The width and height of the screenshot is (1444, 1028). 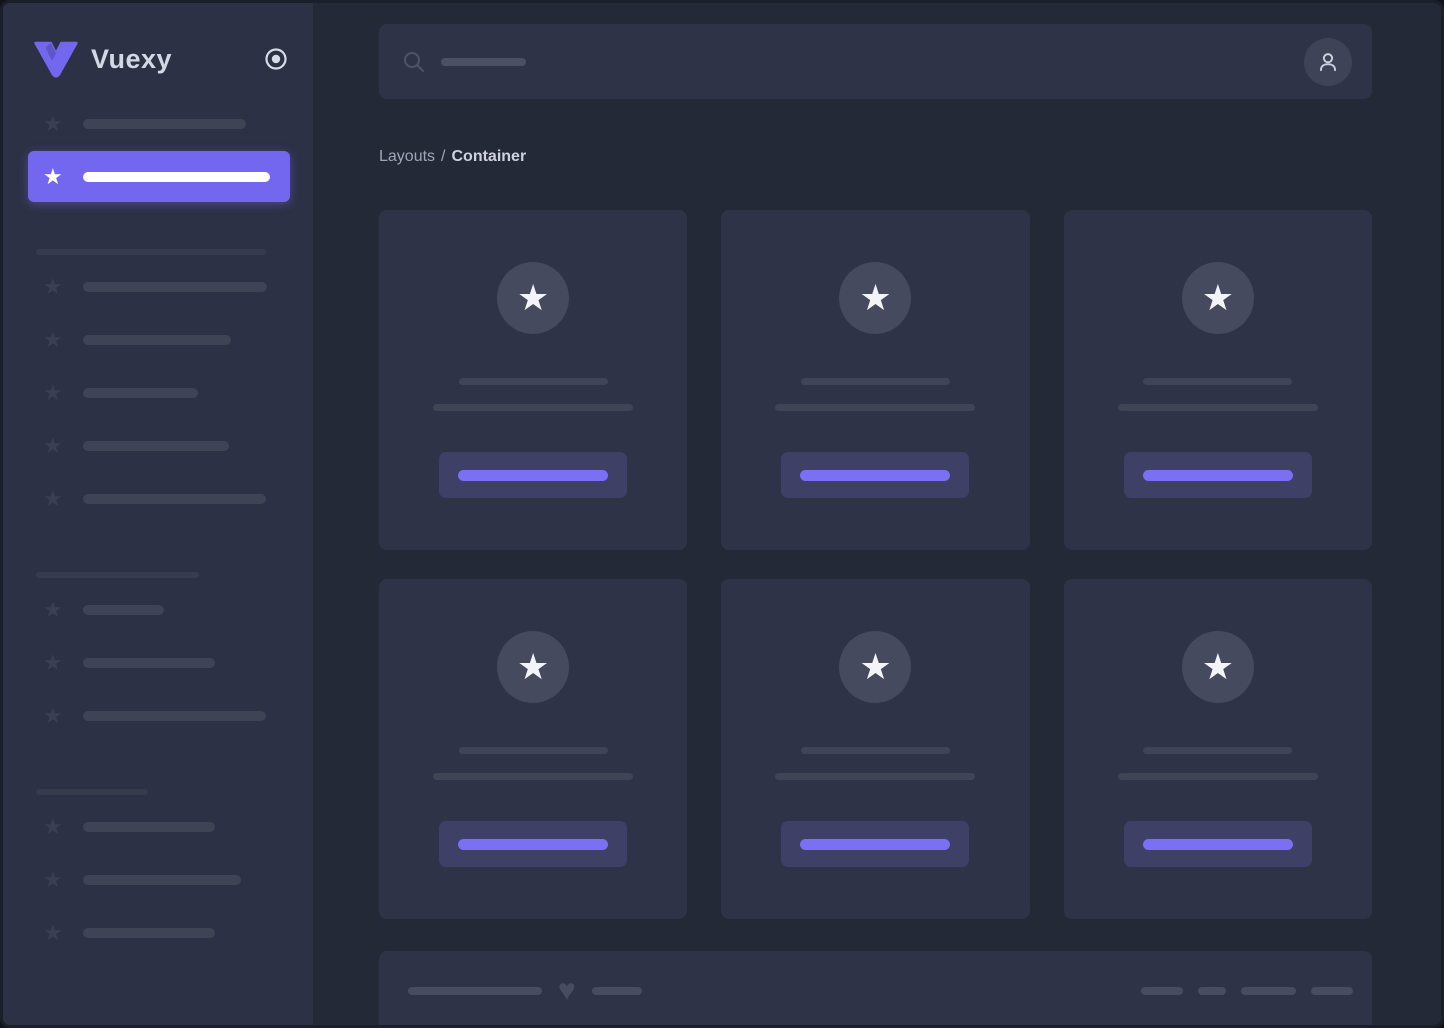 What do you see at coordinates (616, 990) in the screenshot?
I see `footer-credit-skeleton` at bounding box center [616, 990].